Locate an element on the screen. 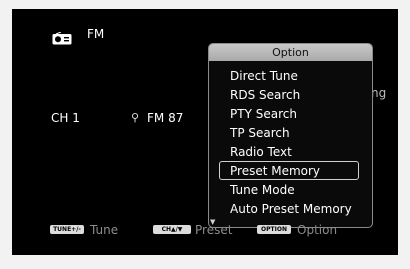 This screenshot has width=410, height=269. popup-title: Option is located at coordinates (290, 52).